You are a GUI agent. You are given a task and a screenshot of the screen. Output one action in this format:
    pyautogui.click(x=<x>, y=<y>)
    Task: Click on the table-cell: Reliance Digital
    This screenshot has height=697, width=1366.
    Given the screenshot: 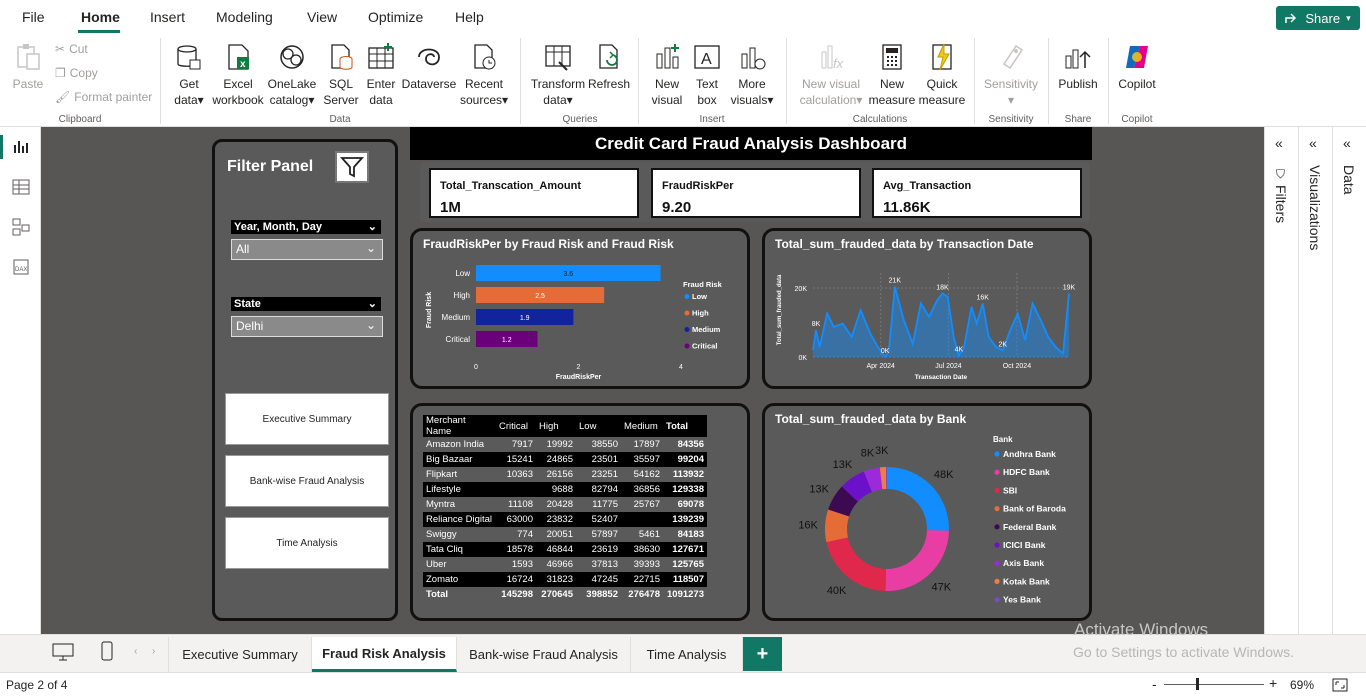 What is the action you would take?
    pyautogui.click(x=459, y=519)
    